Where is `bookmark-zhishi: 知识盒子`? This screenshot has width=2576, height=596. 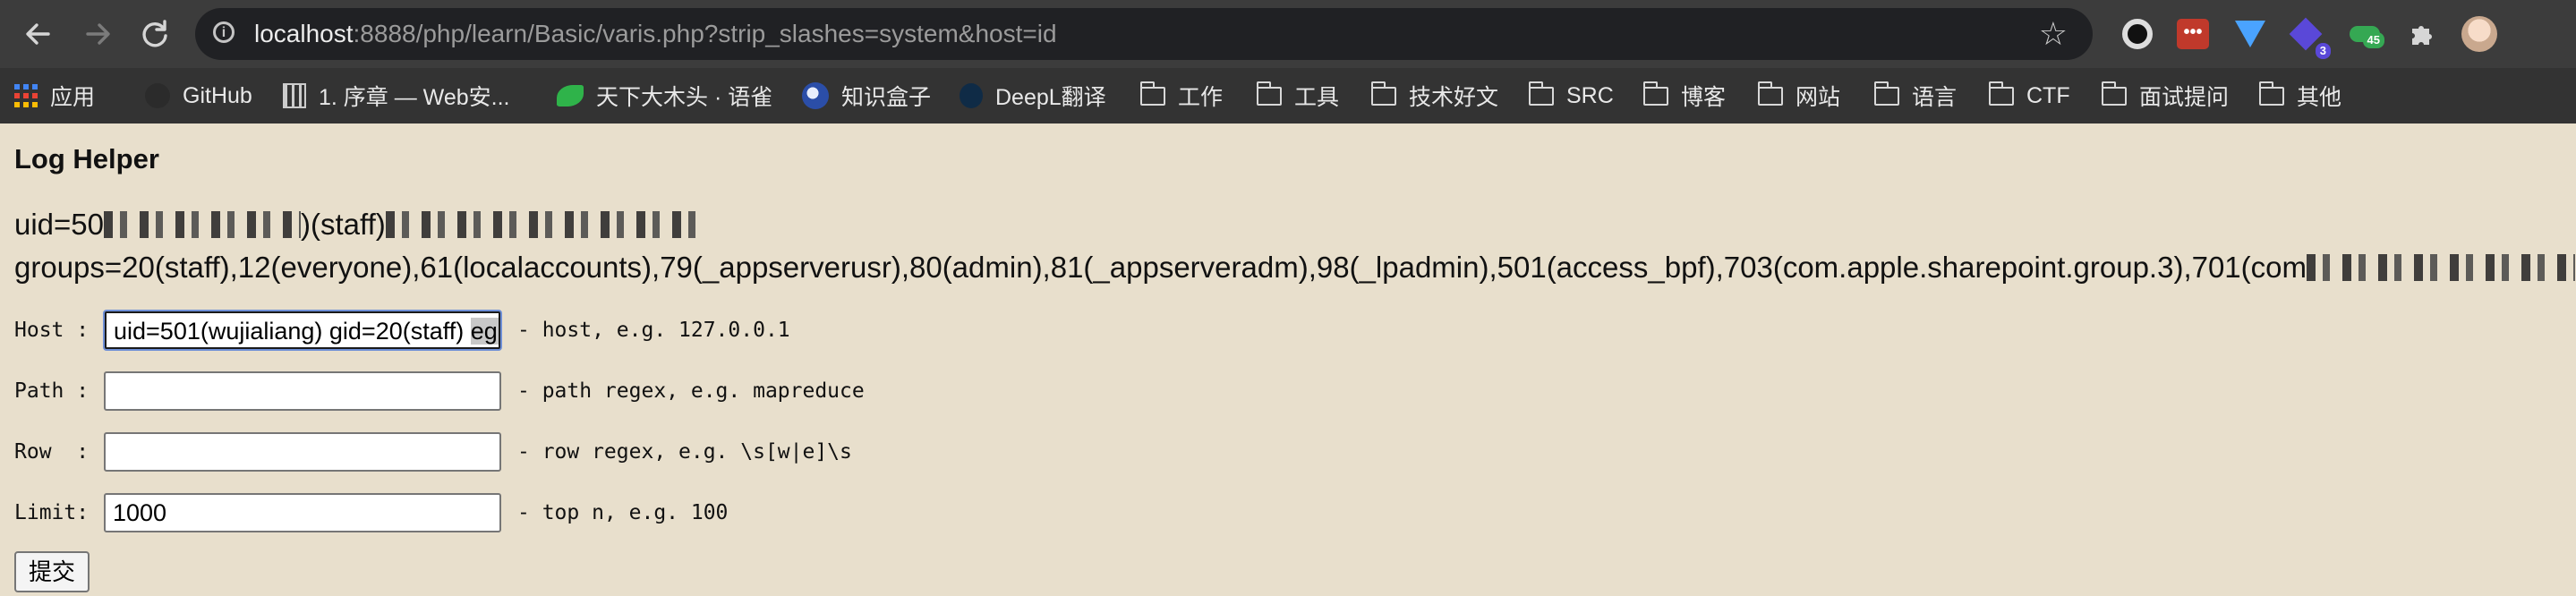
bookmark-zhishi: 知识盒子 is located at coordinates (866, 95).